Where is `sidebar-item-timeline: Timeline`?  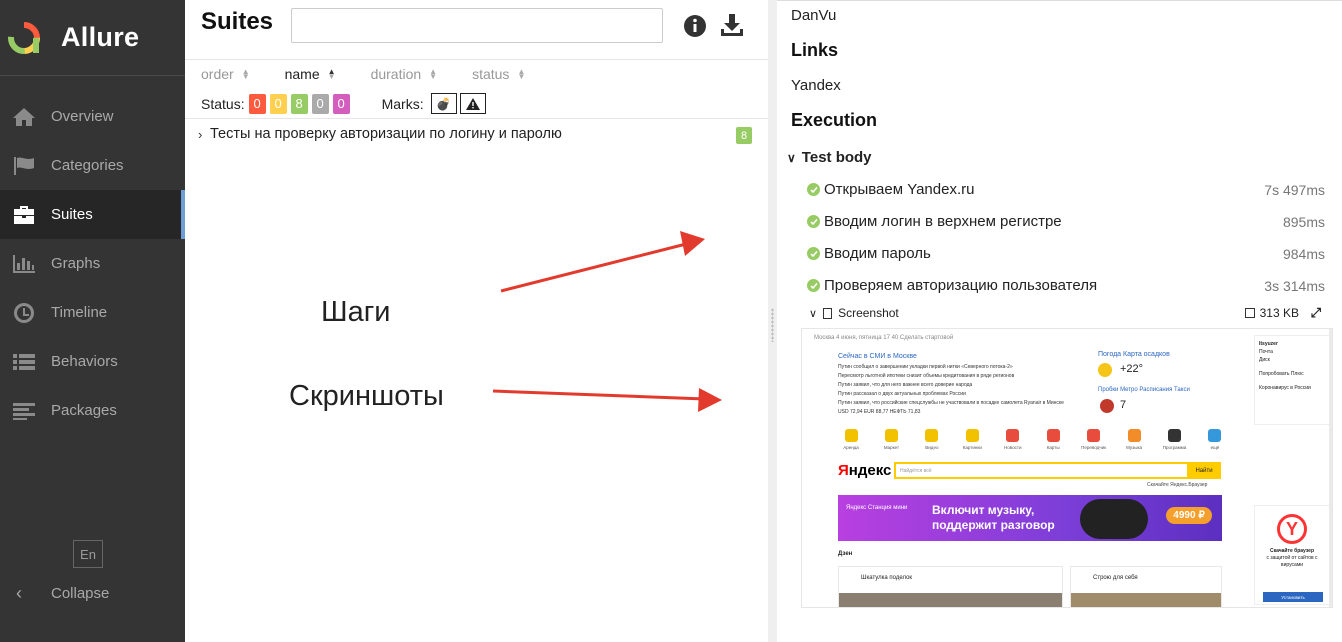 sidebar-item-timeline: Timeline is located at coordinates (92, 312).